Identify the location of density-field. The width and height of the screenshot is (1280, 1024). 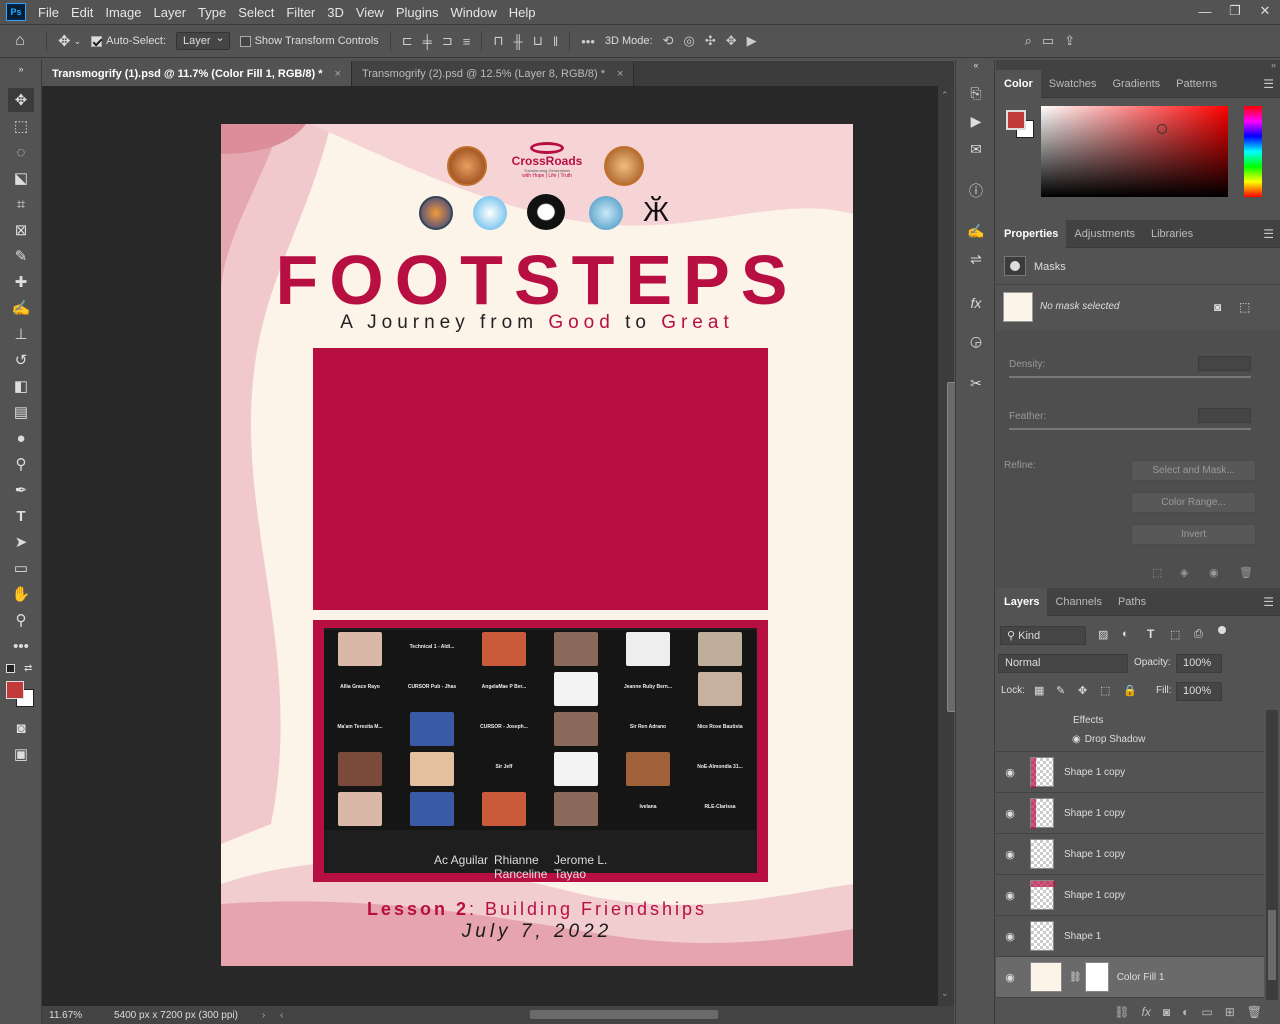
(1224, 363).